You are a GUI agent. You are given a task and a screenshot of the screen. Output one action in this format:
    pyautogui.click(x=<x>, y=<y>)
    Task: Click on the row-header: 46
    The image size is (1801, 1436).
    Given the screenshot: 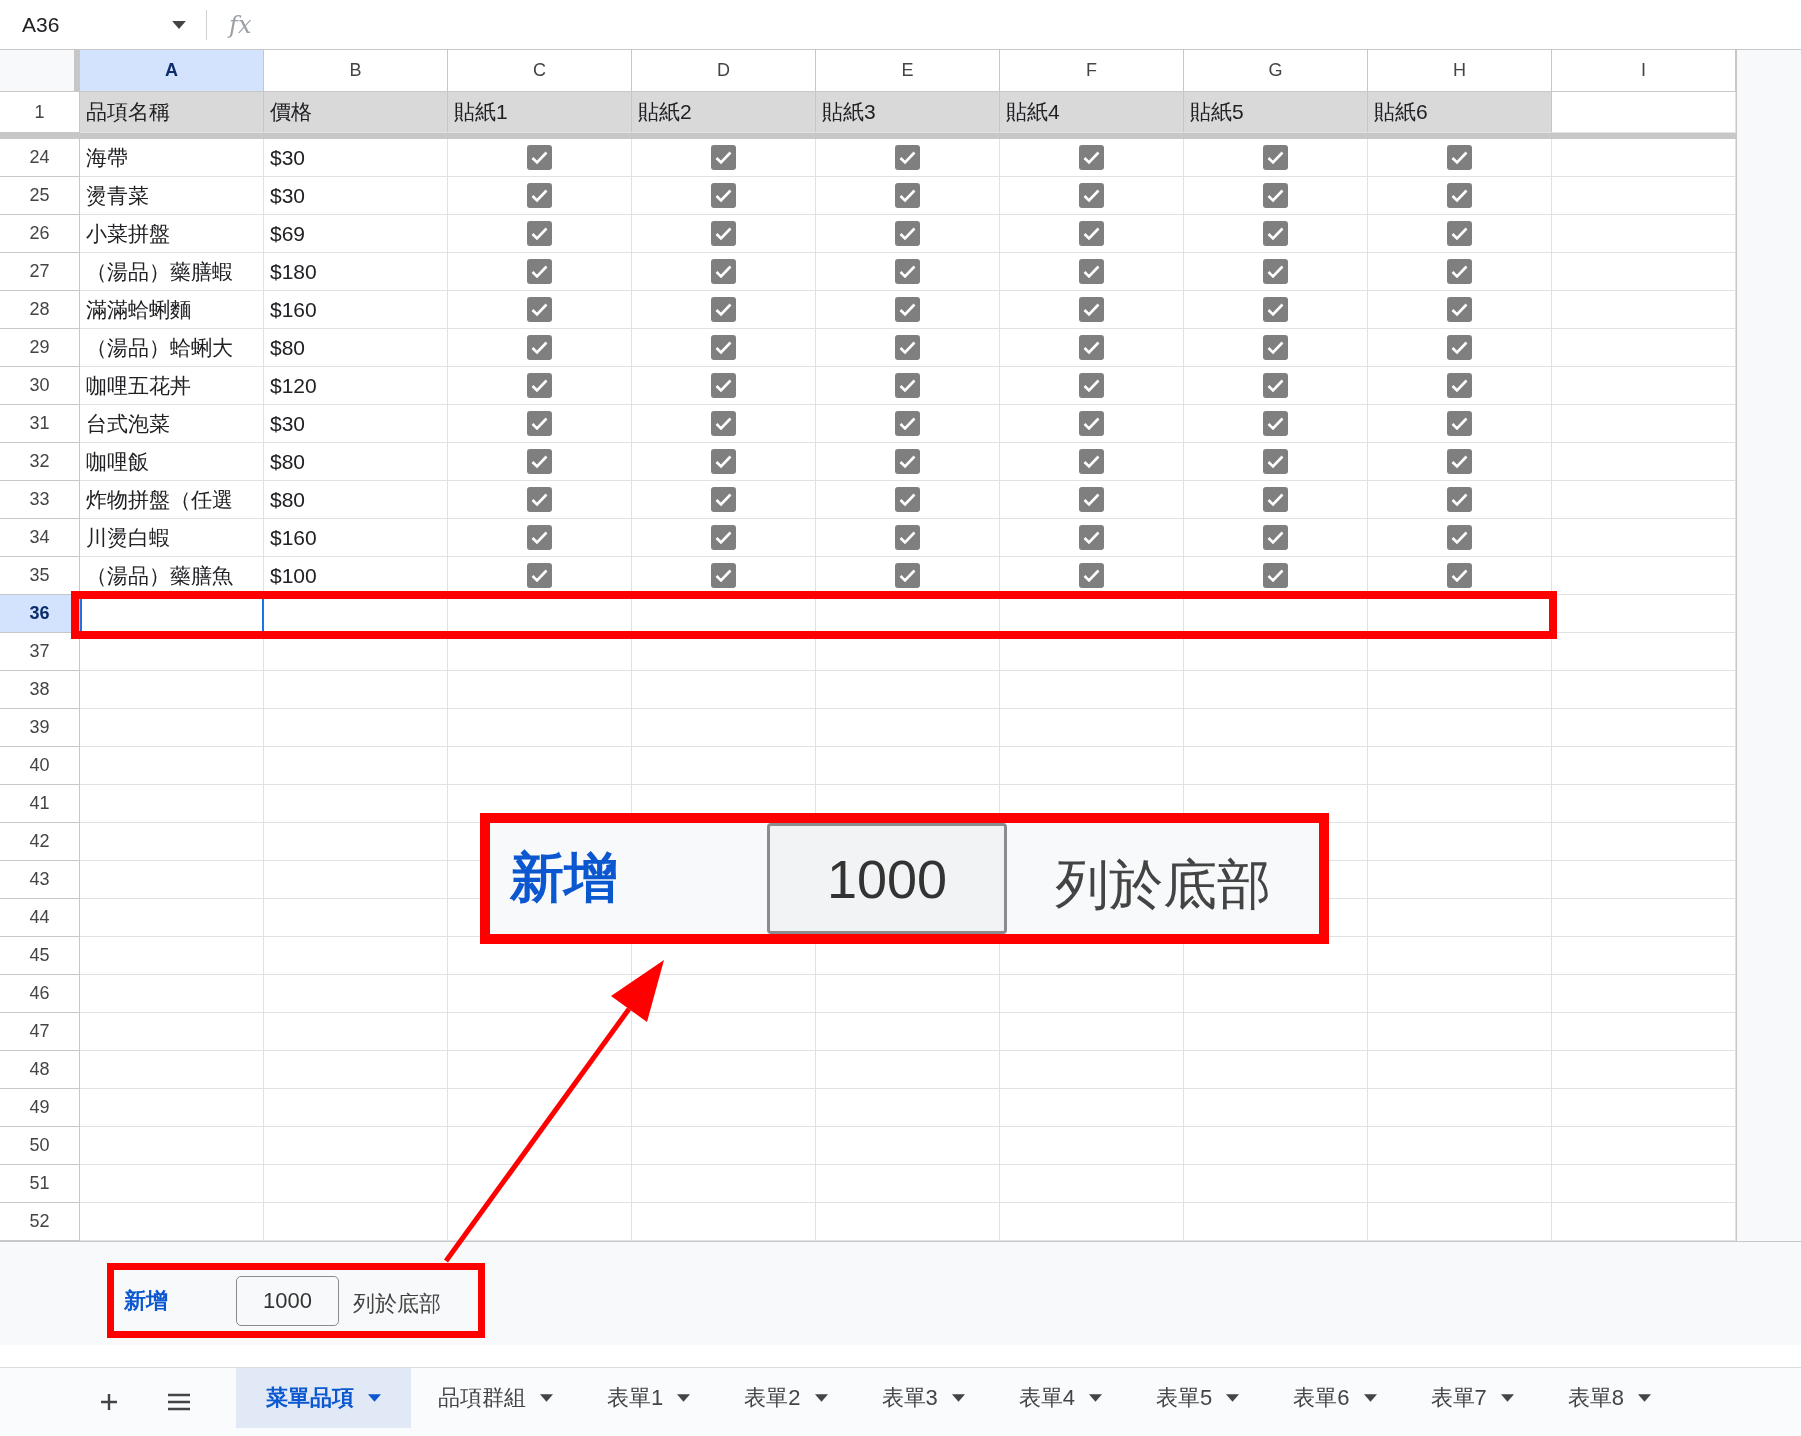 What is the action you would take?
    pyautogui.click(x=40, y=994)
    